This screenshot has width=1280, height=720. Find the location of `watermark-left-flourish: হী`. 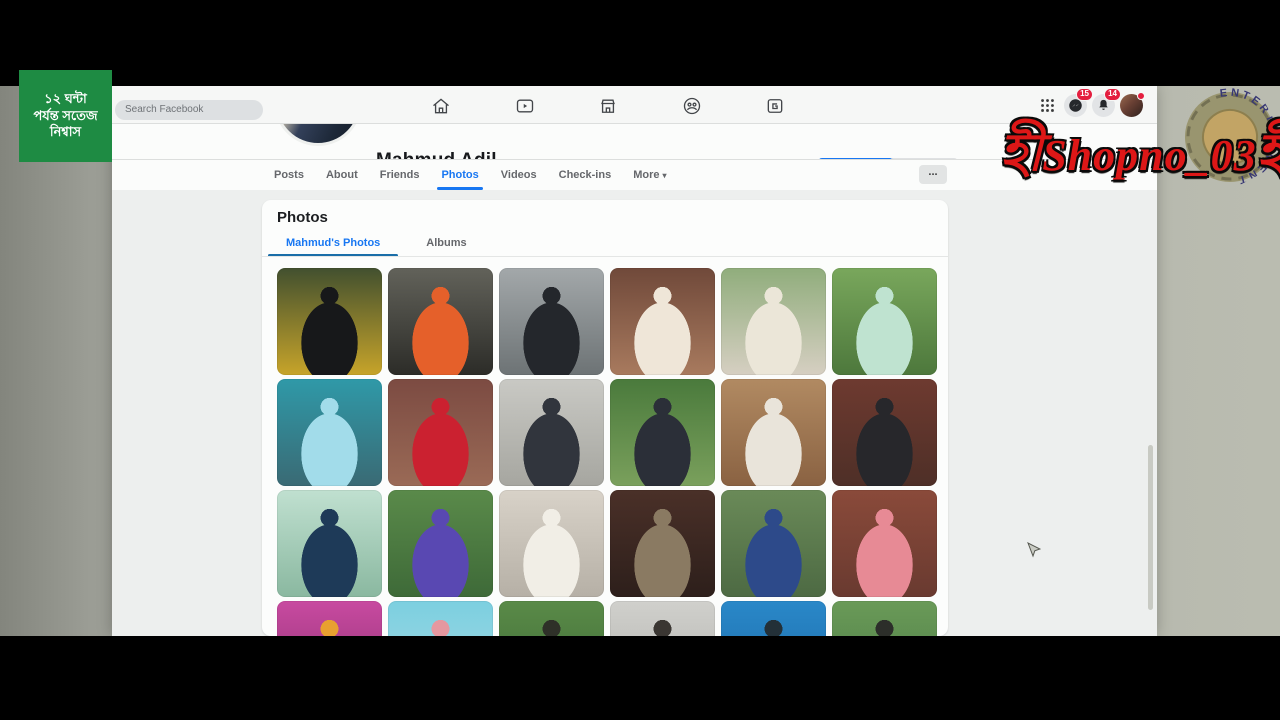

watermark-left-flourish: হী is located at coordinates (1021, 153).